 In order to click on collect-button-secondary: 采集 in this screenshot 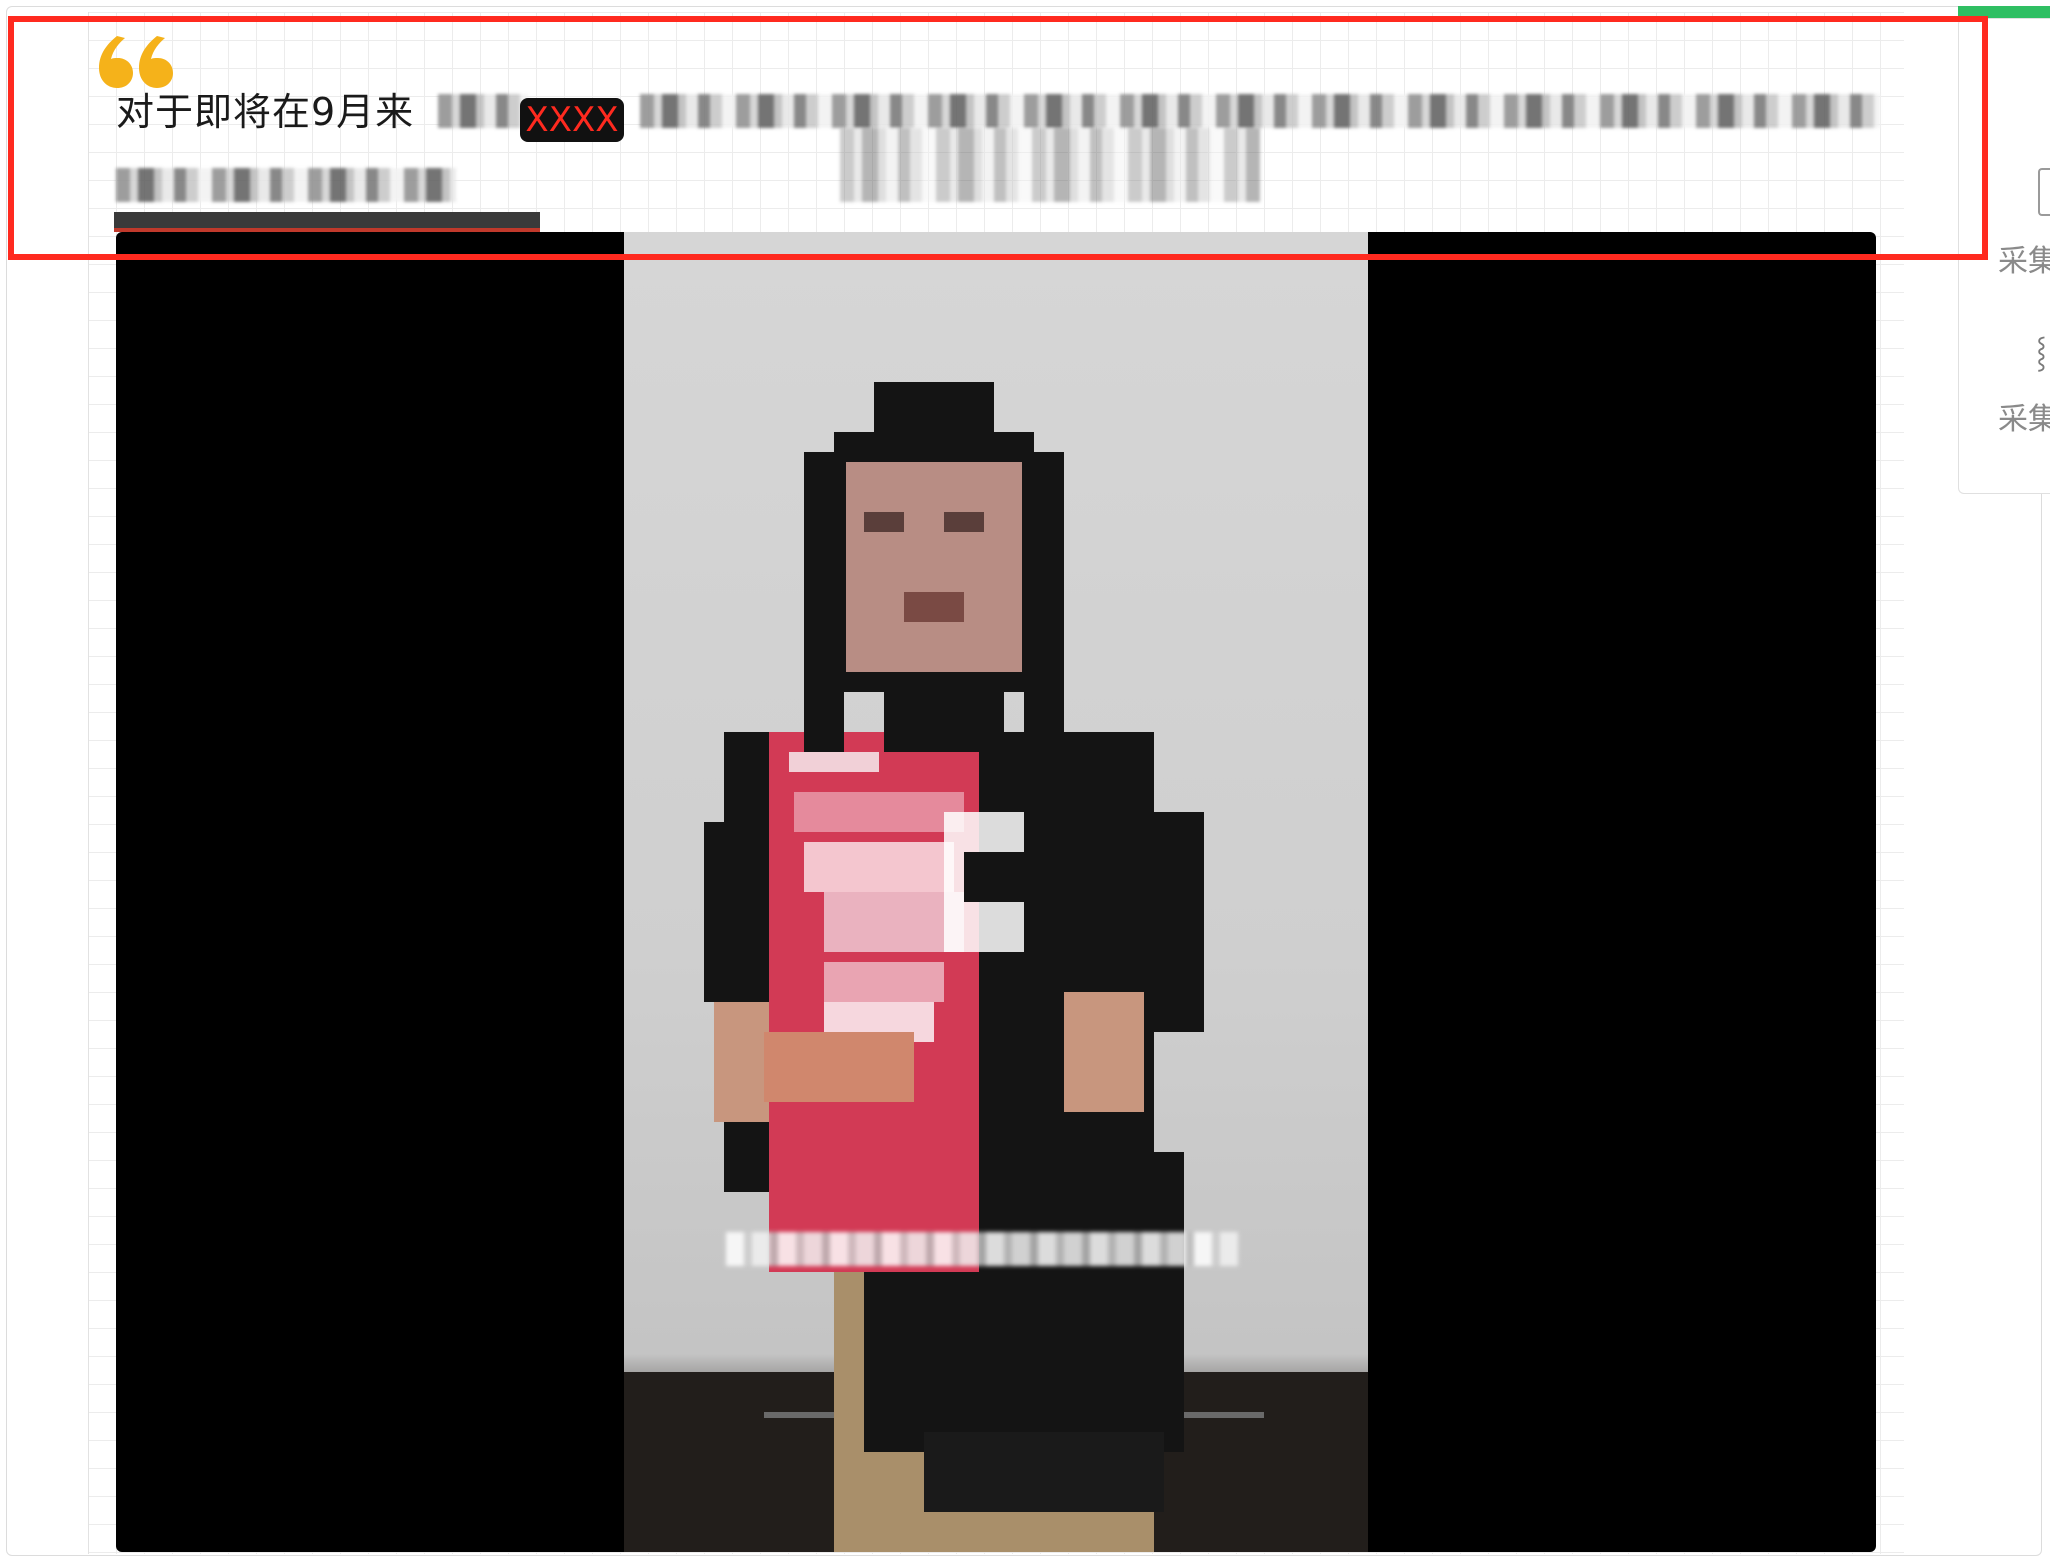, I will do `click(2024, 416)`.